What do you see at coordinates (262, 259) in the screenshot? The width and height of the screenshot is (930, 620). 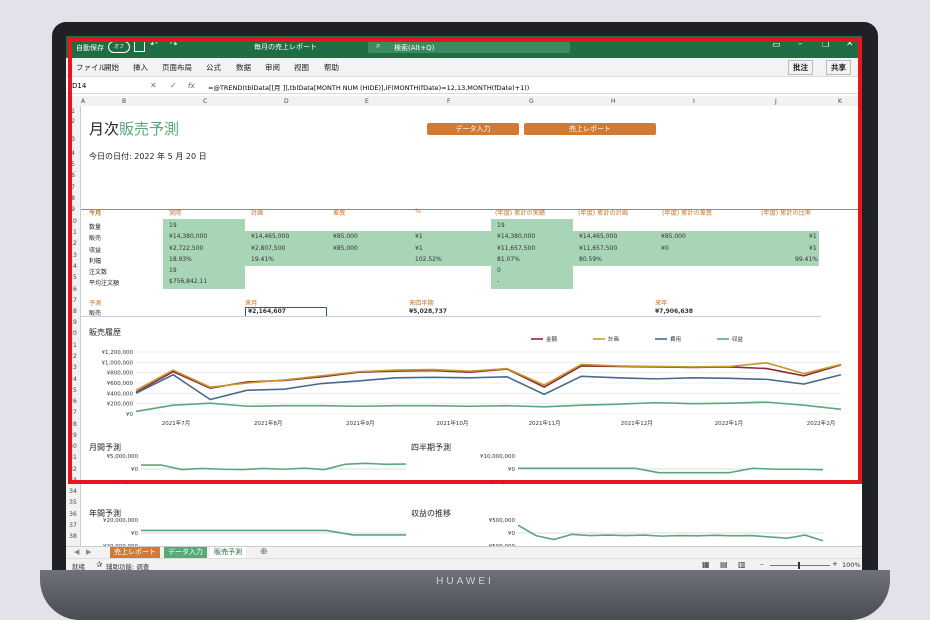 I see `cell-margin-plan: 19.41%` at bounding box center [262, 259].